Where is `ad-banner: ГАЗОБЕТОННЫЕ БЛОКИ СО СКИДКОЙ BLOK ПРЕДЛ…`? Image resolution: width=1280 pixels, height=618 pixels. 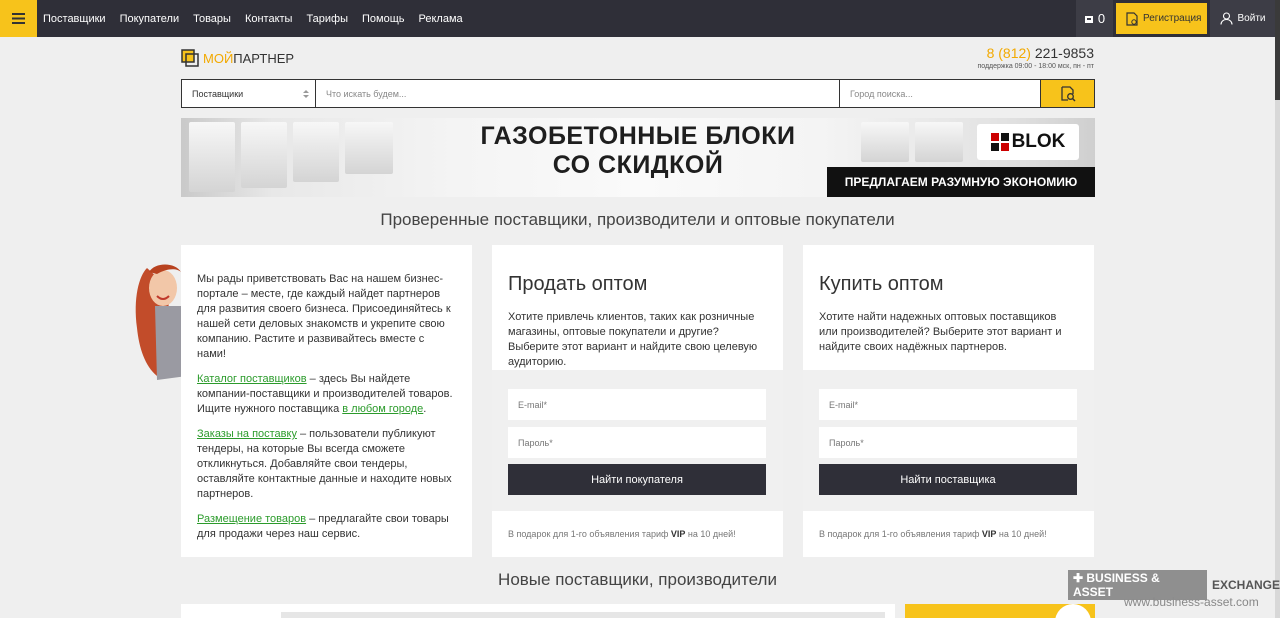 ad-banner: ГАЗОБЕТОННЫЕ БЛОКИ СО СКИДКОЙ BLOK ПРЕДЛ… is located at coordinates (638, 157).